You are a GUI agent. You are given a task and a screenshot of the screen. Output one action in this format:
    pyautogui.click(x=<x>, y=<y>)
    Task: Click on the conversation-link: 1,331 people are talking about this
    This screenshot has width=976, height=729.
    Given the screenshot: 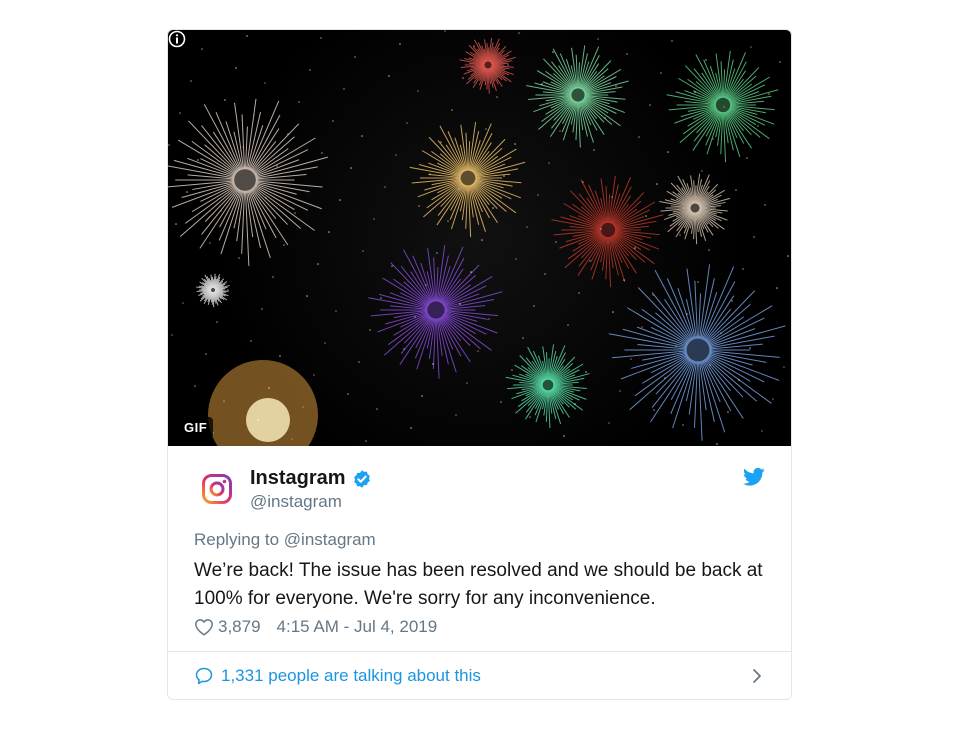 What is the action you would take?
    pyautogui.click(x=479, y=675)
    